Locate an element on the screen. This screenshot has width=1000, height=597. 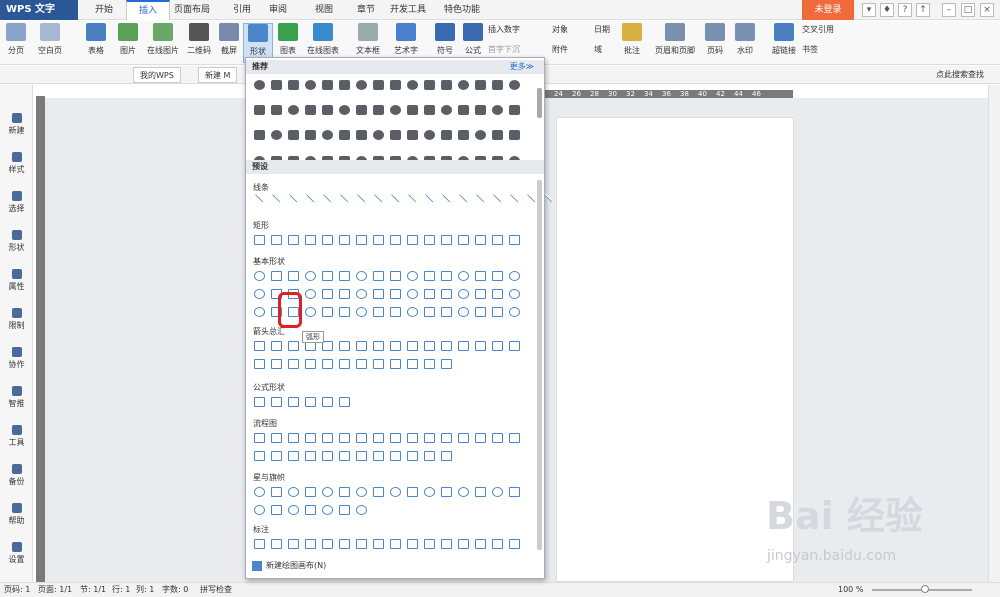
tab-0: 开始 is located at coordinates (104, 10).